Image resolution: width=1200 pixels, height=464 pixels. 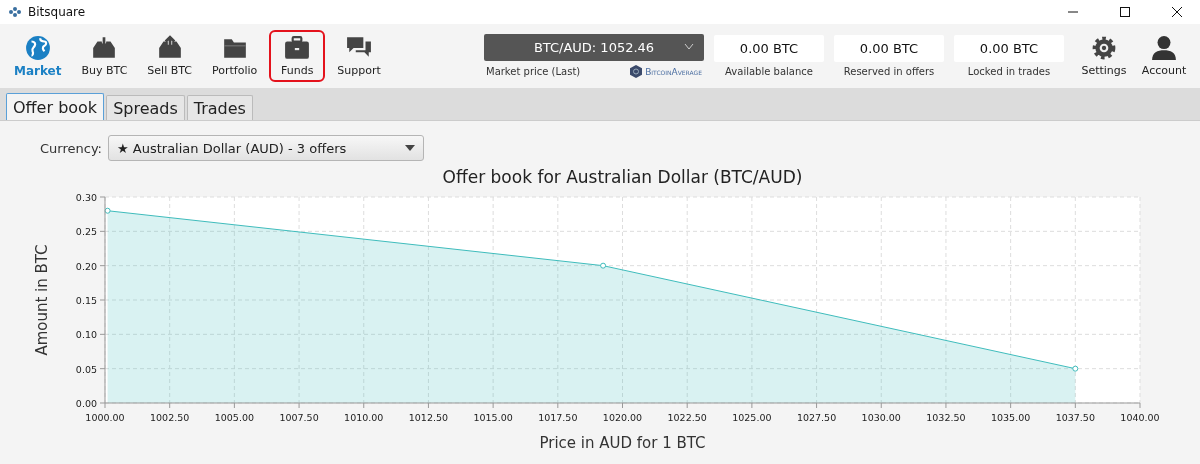 What do you see at coordinates (1009, 71) in the screenshot?
I see `balance-caption: Locked in trades` at bounding box center [1009, 71].